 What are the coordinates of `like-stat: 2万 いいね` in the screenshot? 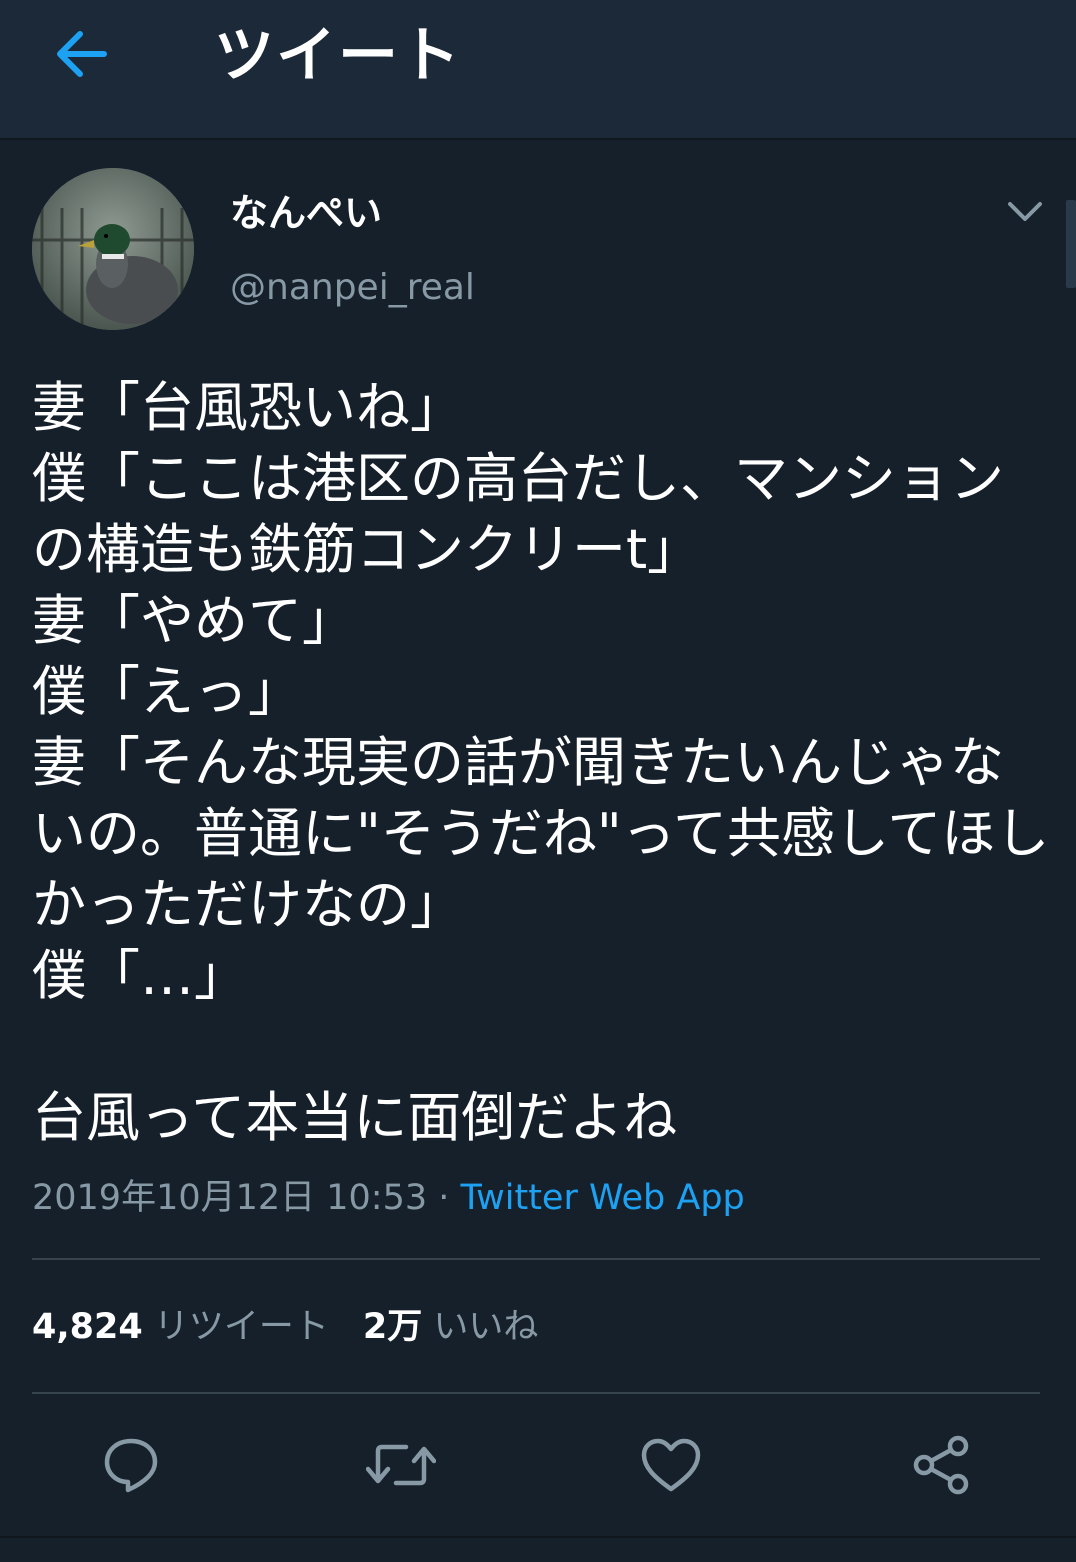 It's located at (451, 1327).